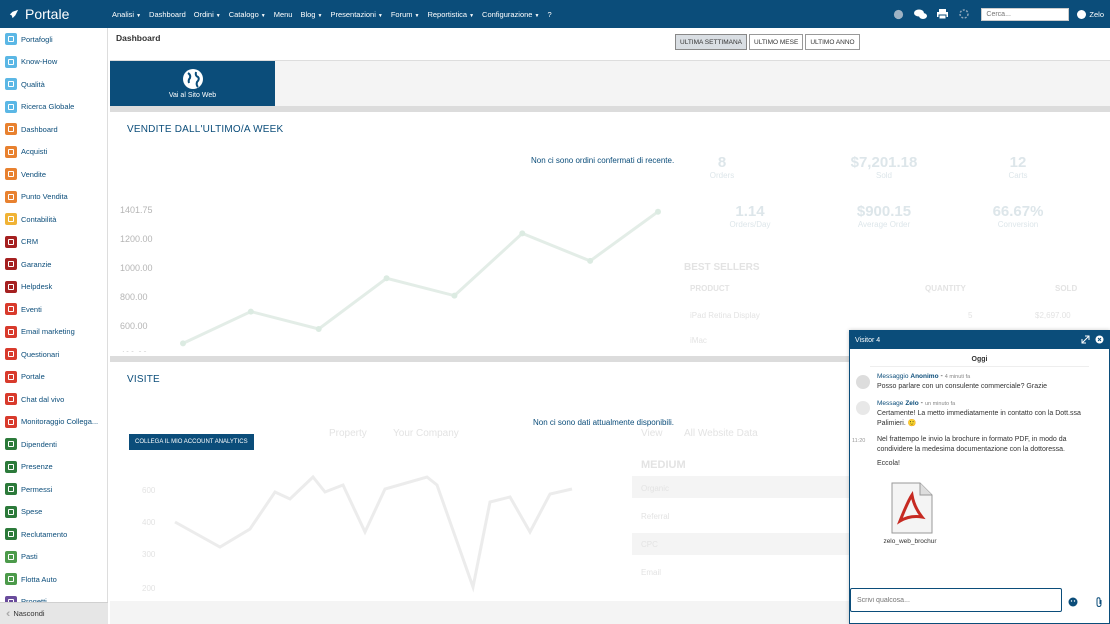 Image resolution: width=1110 pixels, height=624 pixels. I want to click on chat-message-input, so click(956, 600).